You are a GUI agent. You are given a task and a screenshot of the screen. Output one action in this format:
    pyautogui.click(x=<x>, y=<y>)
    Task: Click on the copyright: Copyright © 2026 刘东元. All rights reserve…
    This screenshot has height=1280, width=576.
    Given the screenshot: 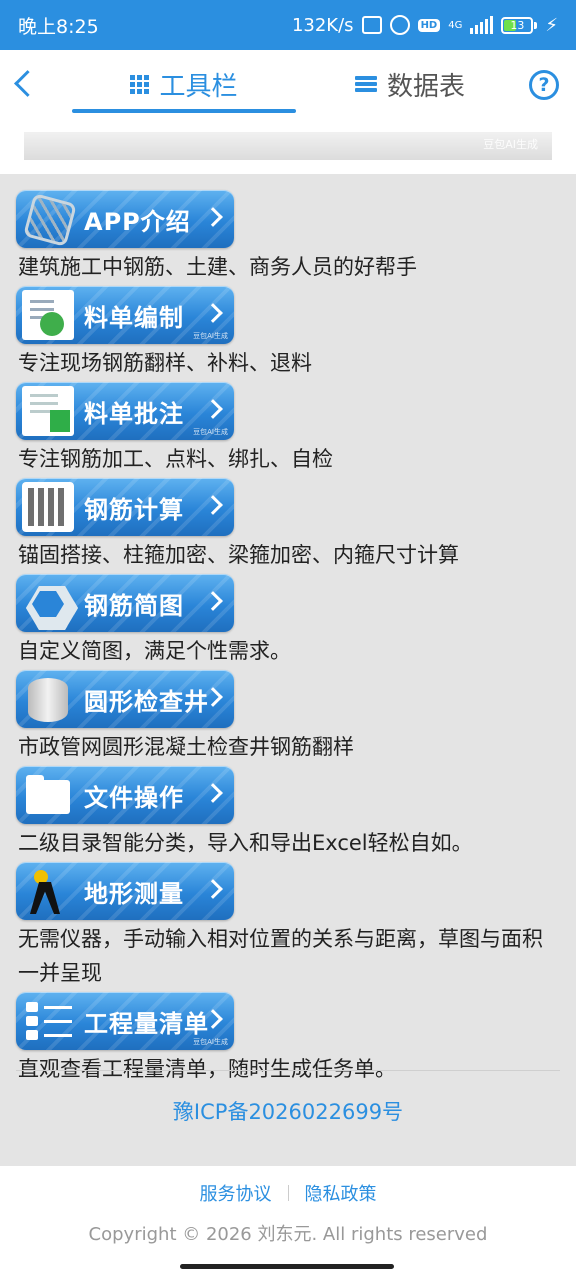 What is the action you would take?
    pyautogui.click(x=288, y=1234)
    